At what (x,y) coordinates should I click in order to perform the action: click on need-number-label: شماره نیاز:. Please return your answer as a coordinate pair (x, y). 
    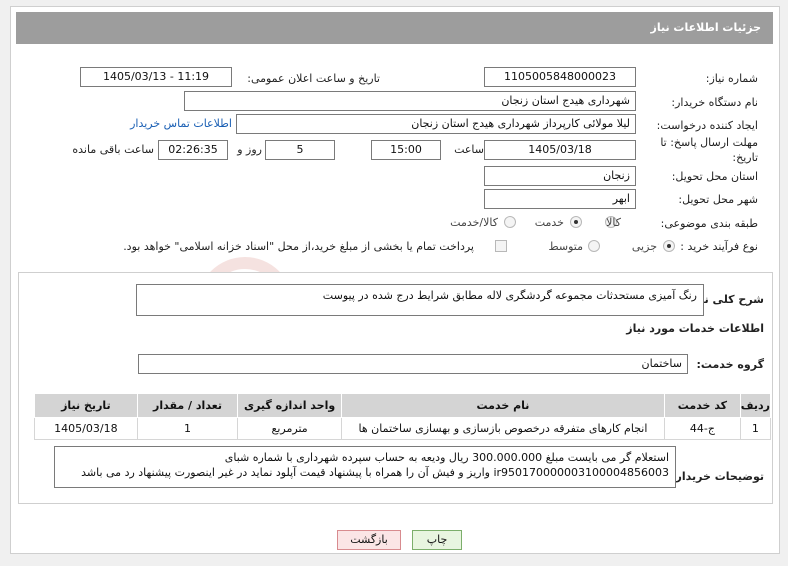
    Looking at the image, I should click on (731, 78).